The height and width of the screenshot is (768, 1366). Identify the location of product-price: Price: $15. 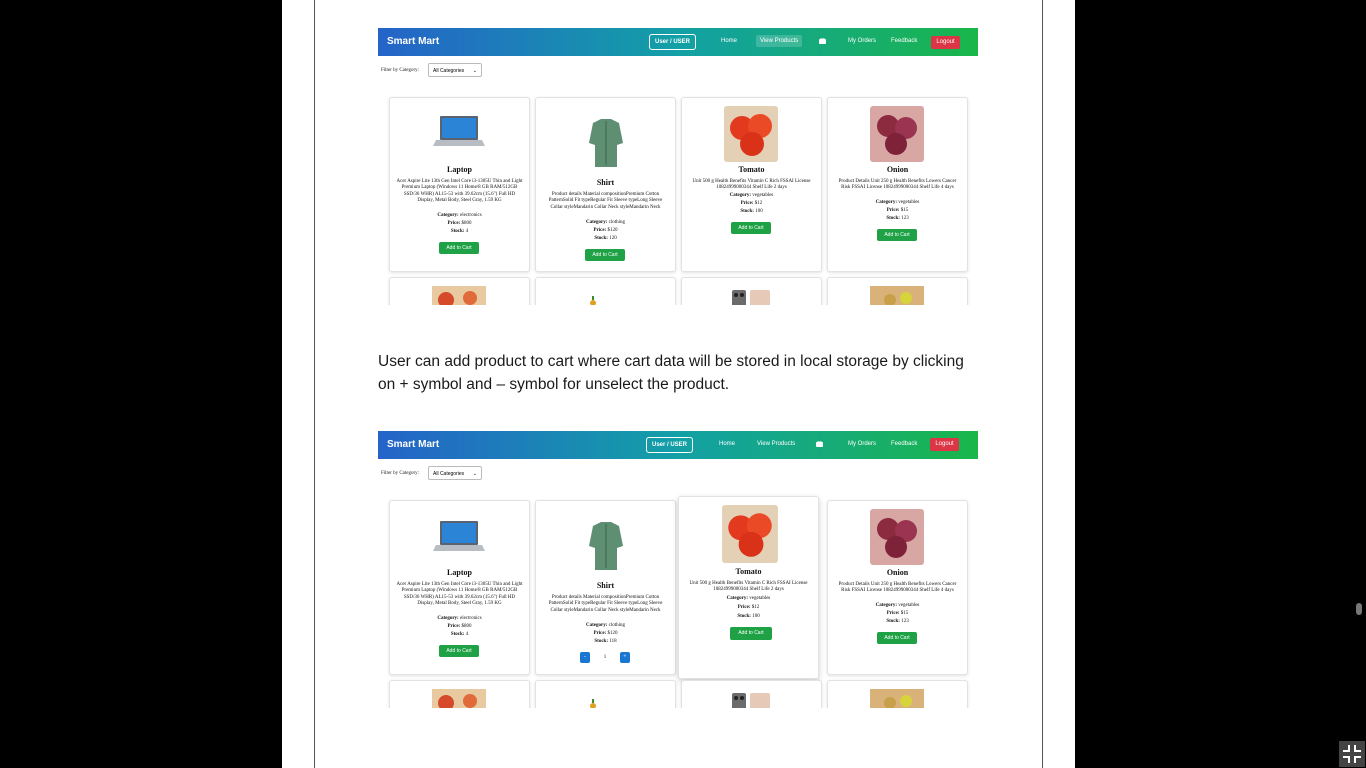
(897, 613).